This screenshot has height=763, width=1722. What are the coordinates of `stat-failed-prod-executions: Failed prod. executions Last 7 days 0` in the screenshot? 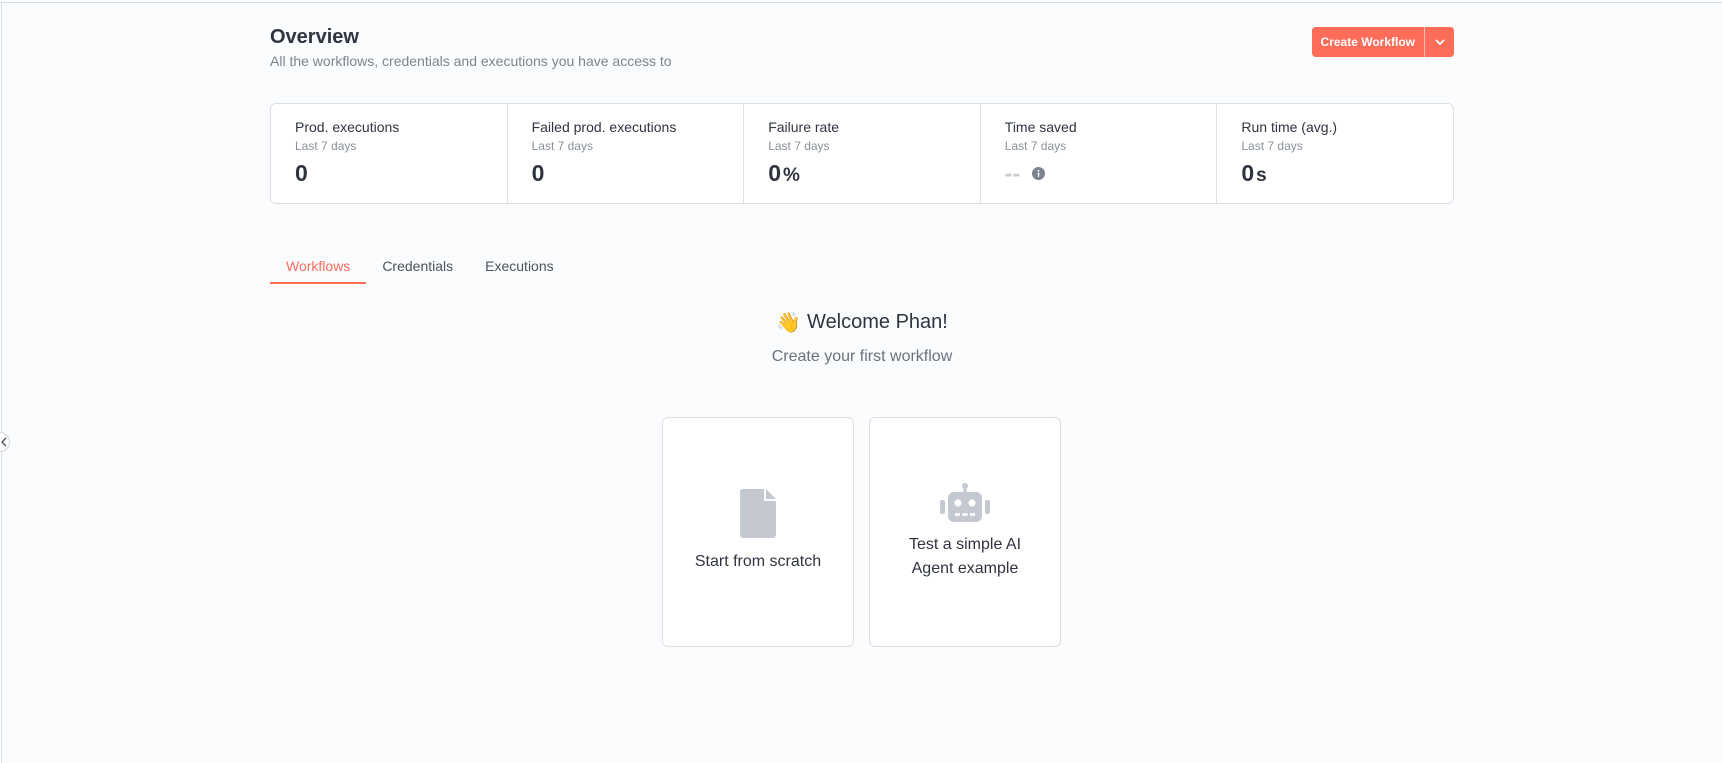 It's located at (626, 153).